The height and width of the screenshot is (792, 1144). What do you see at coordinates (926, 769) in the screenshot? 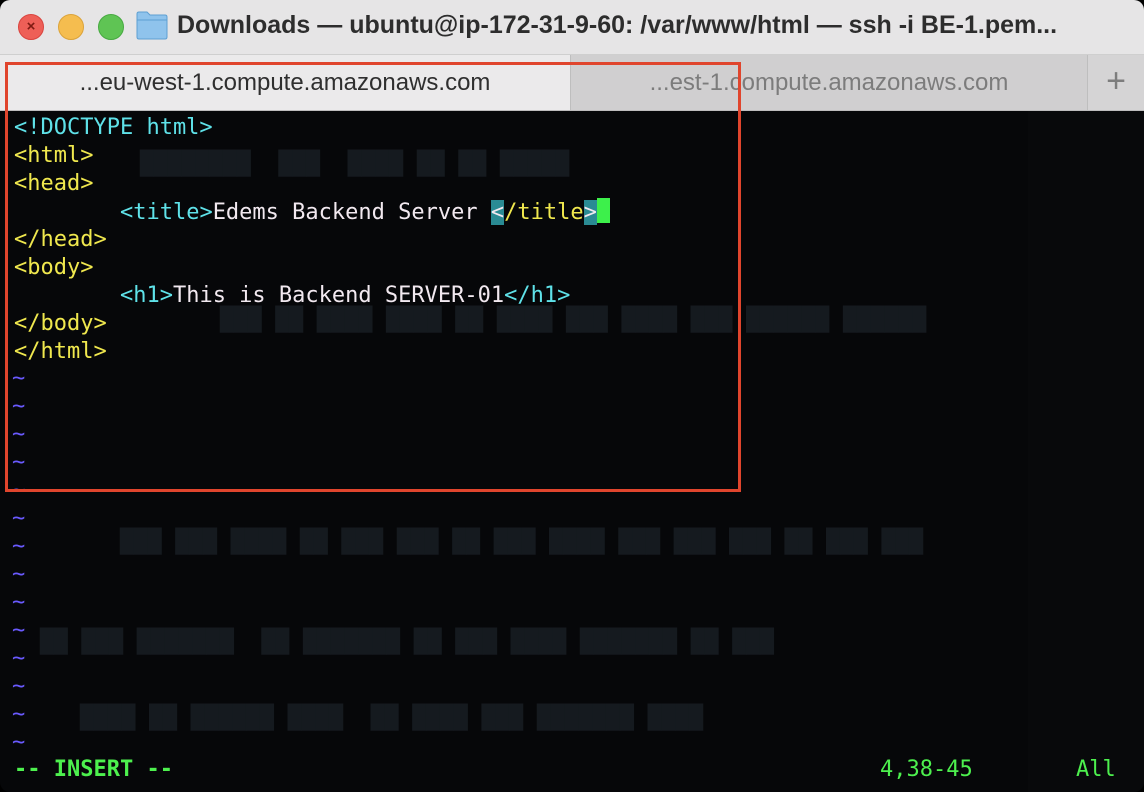
I see `cursor-position: 4,38-45` at bounding box center [926, 769].